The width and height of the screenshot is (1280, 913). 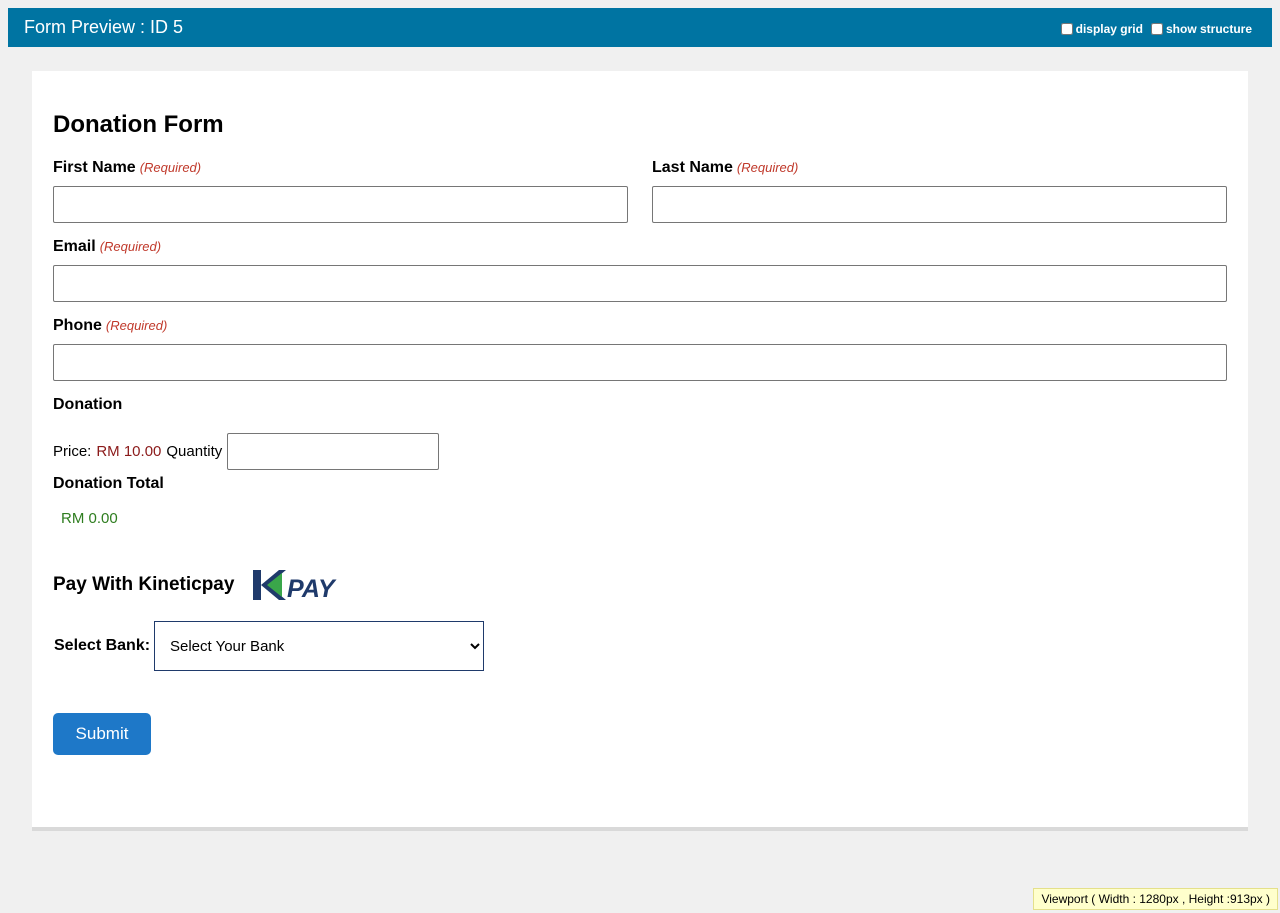 What do you see at coordinates (108, 483) in the screenshot?
I see `donation-total-label: Donation Total` at bounding box center [108, 483].